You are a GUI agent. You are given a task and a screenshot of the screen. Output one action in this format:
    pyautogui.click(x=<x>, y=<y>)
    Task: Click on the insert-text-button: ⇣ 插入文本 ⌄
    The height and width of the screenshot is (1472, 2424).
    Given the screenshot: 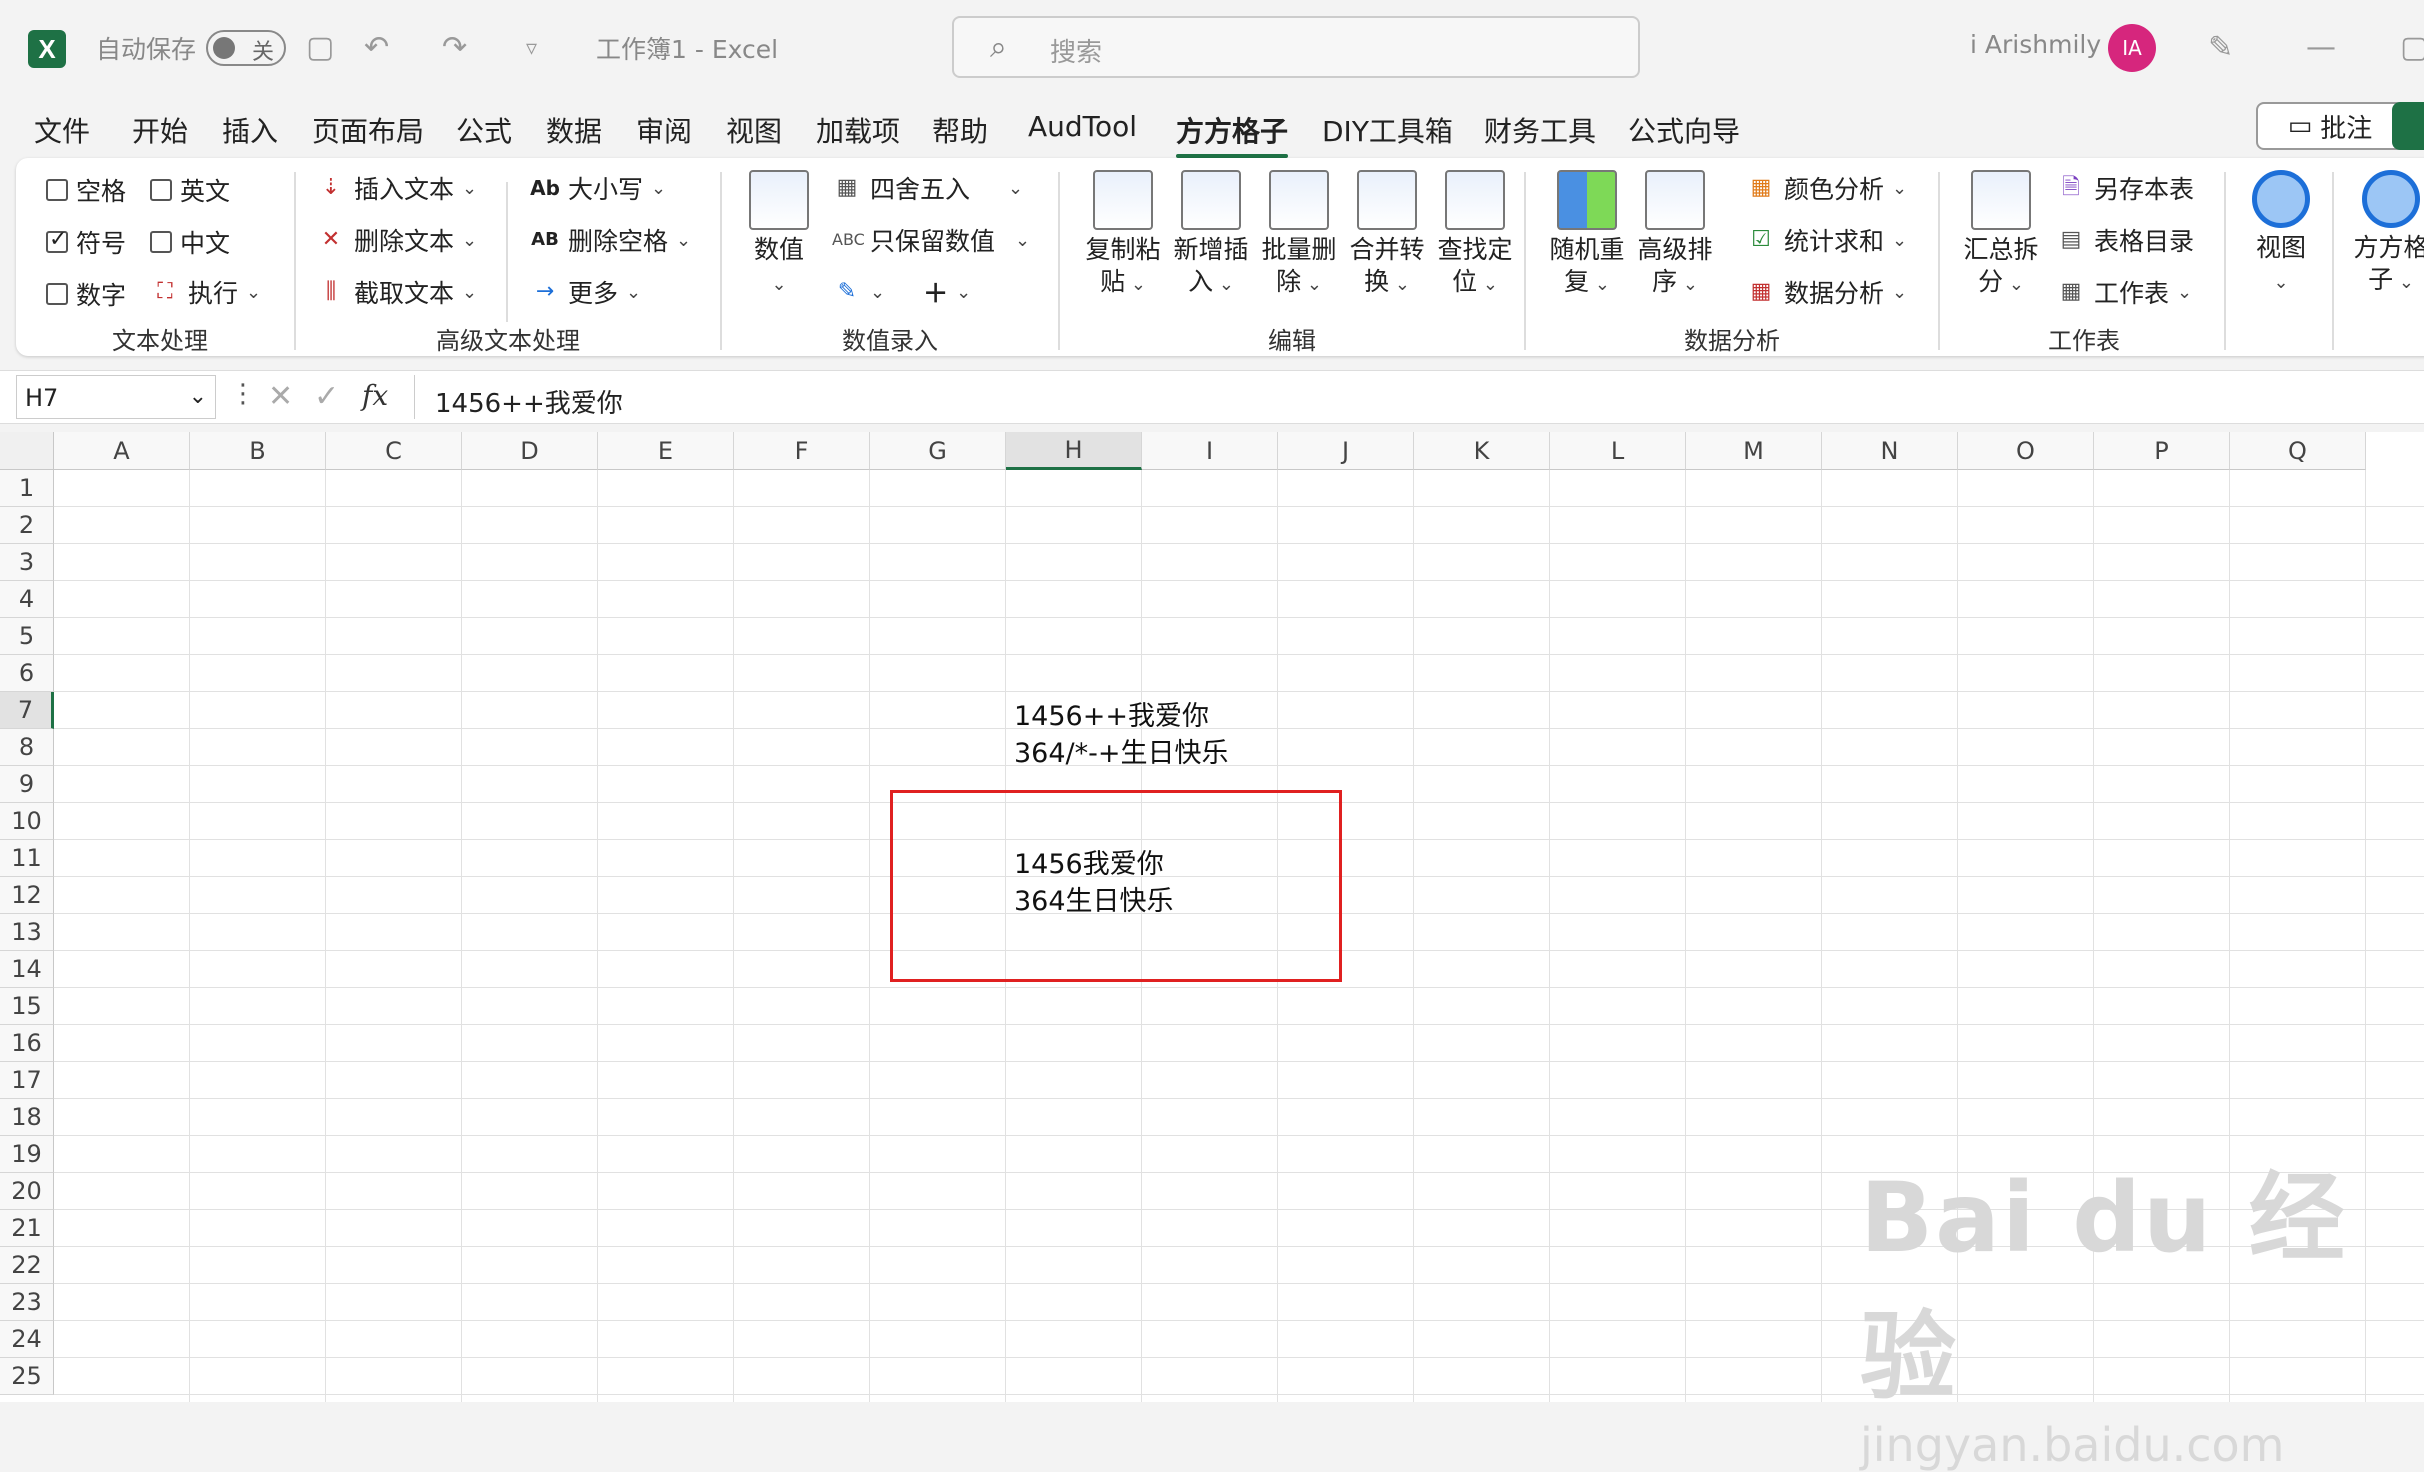 What is the action you would take?
    pyautogui.click(x=396, y=188)
    